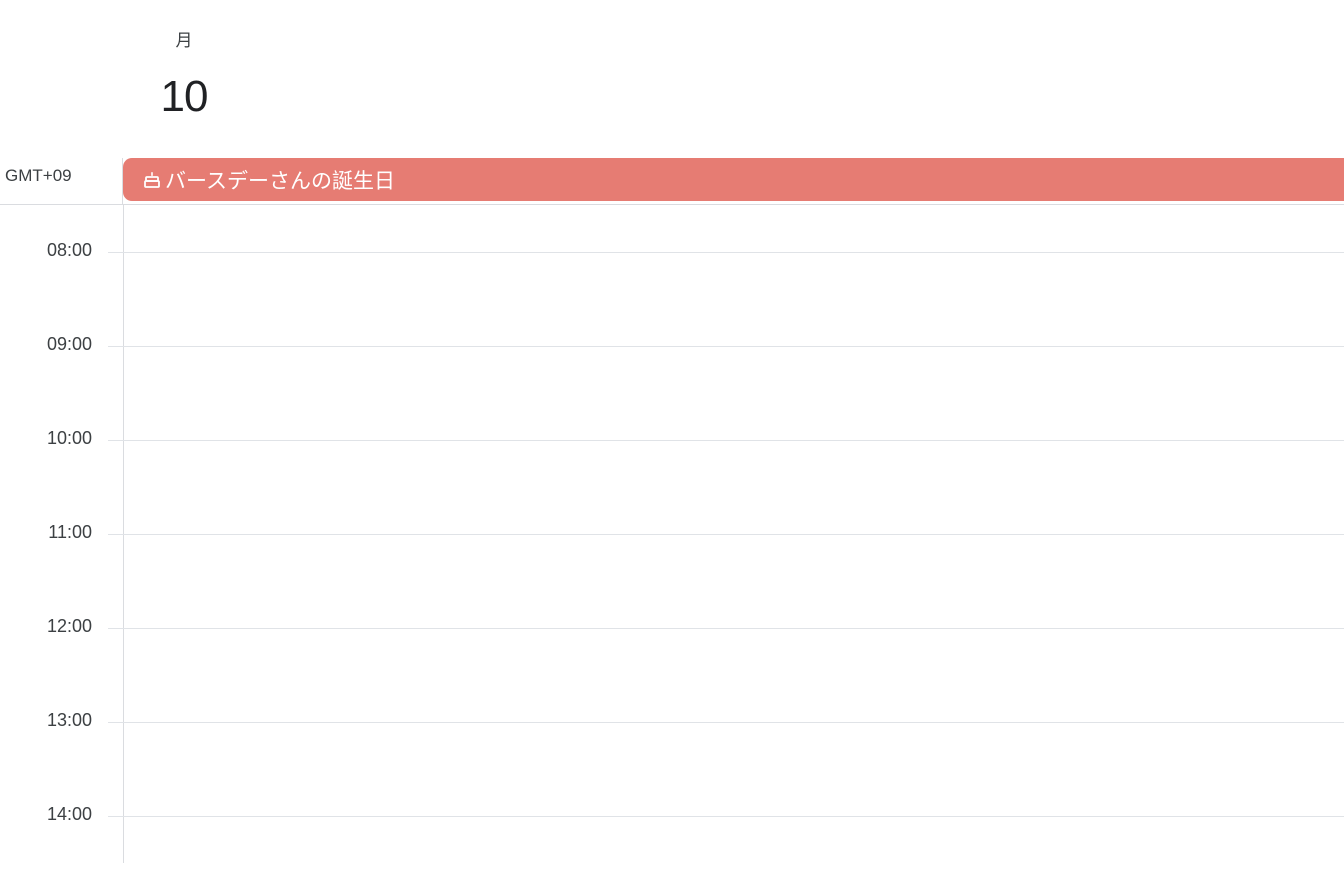 This screenshot has width=1344, height=885. What do you see at coordinates (184, 41) in the screenshot?
I see `weekday-label: 月` at bounding box center [184, 41].